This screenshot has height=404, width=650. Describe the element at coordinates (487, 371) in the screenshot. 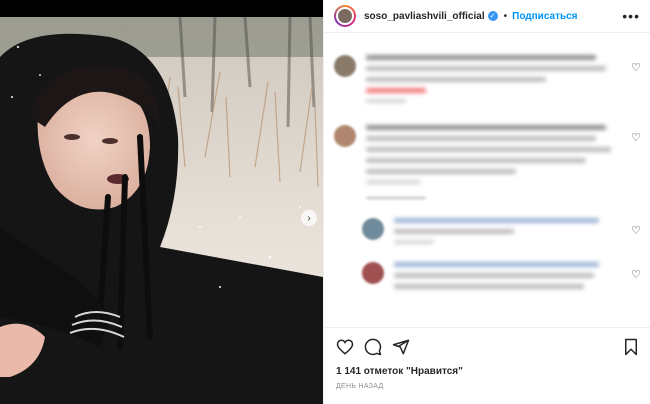

I see `likes-count: 1 141 отметок "Нравится"` at that location.